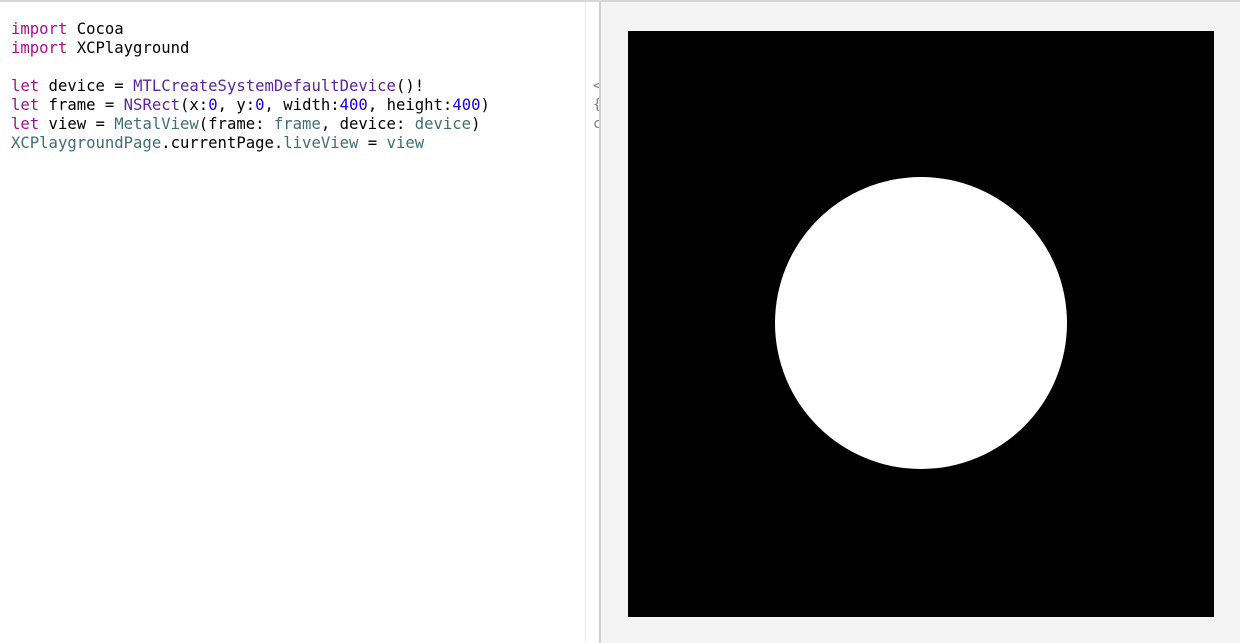 The height and width of the screenshot is (643, 1240). I want to click on code-token: liveView, so click(321, 143).